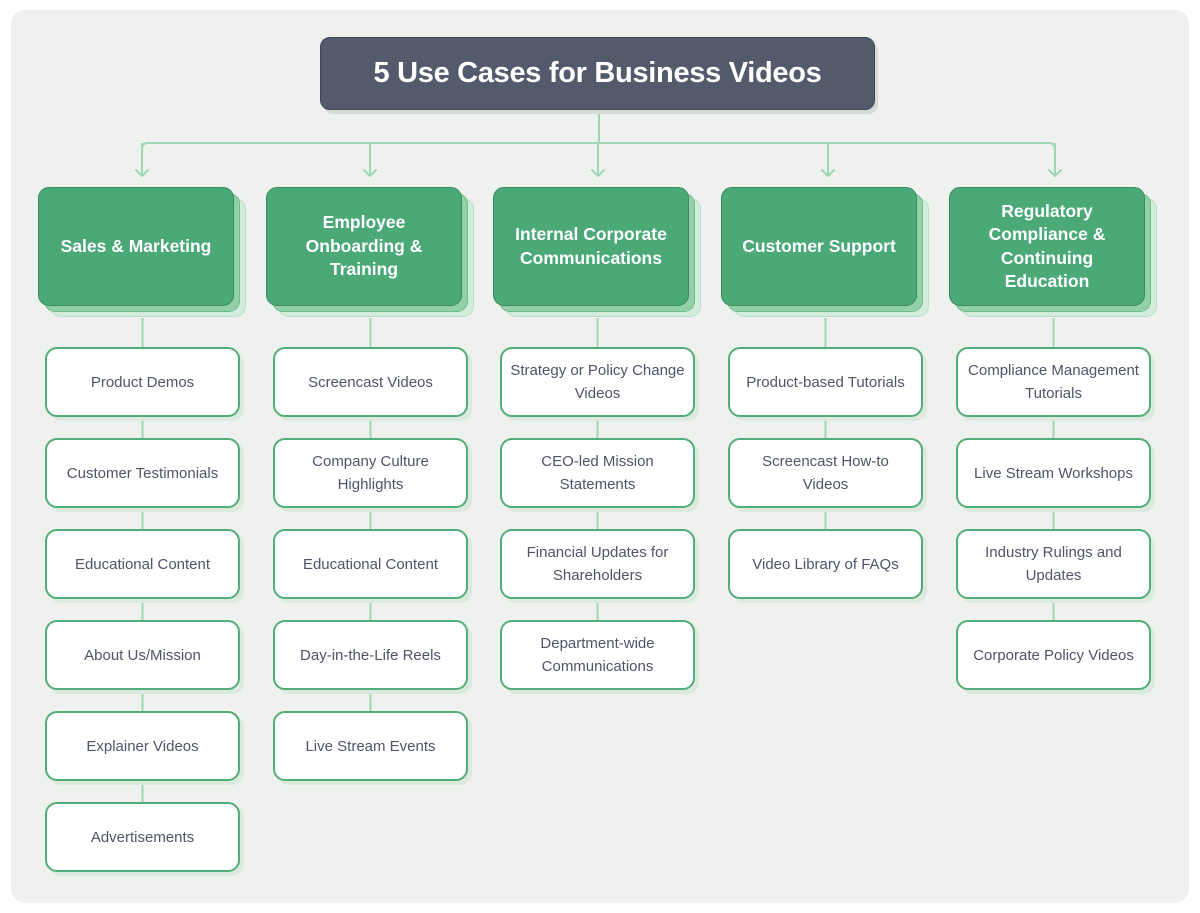 The height and width of the screenshot is (913, 1200). I want to click on use-case-item: Financial Updates for Shareholders, so click(597, 564).